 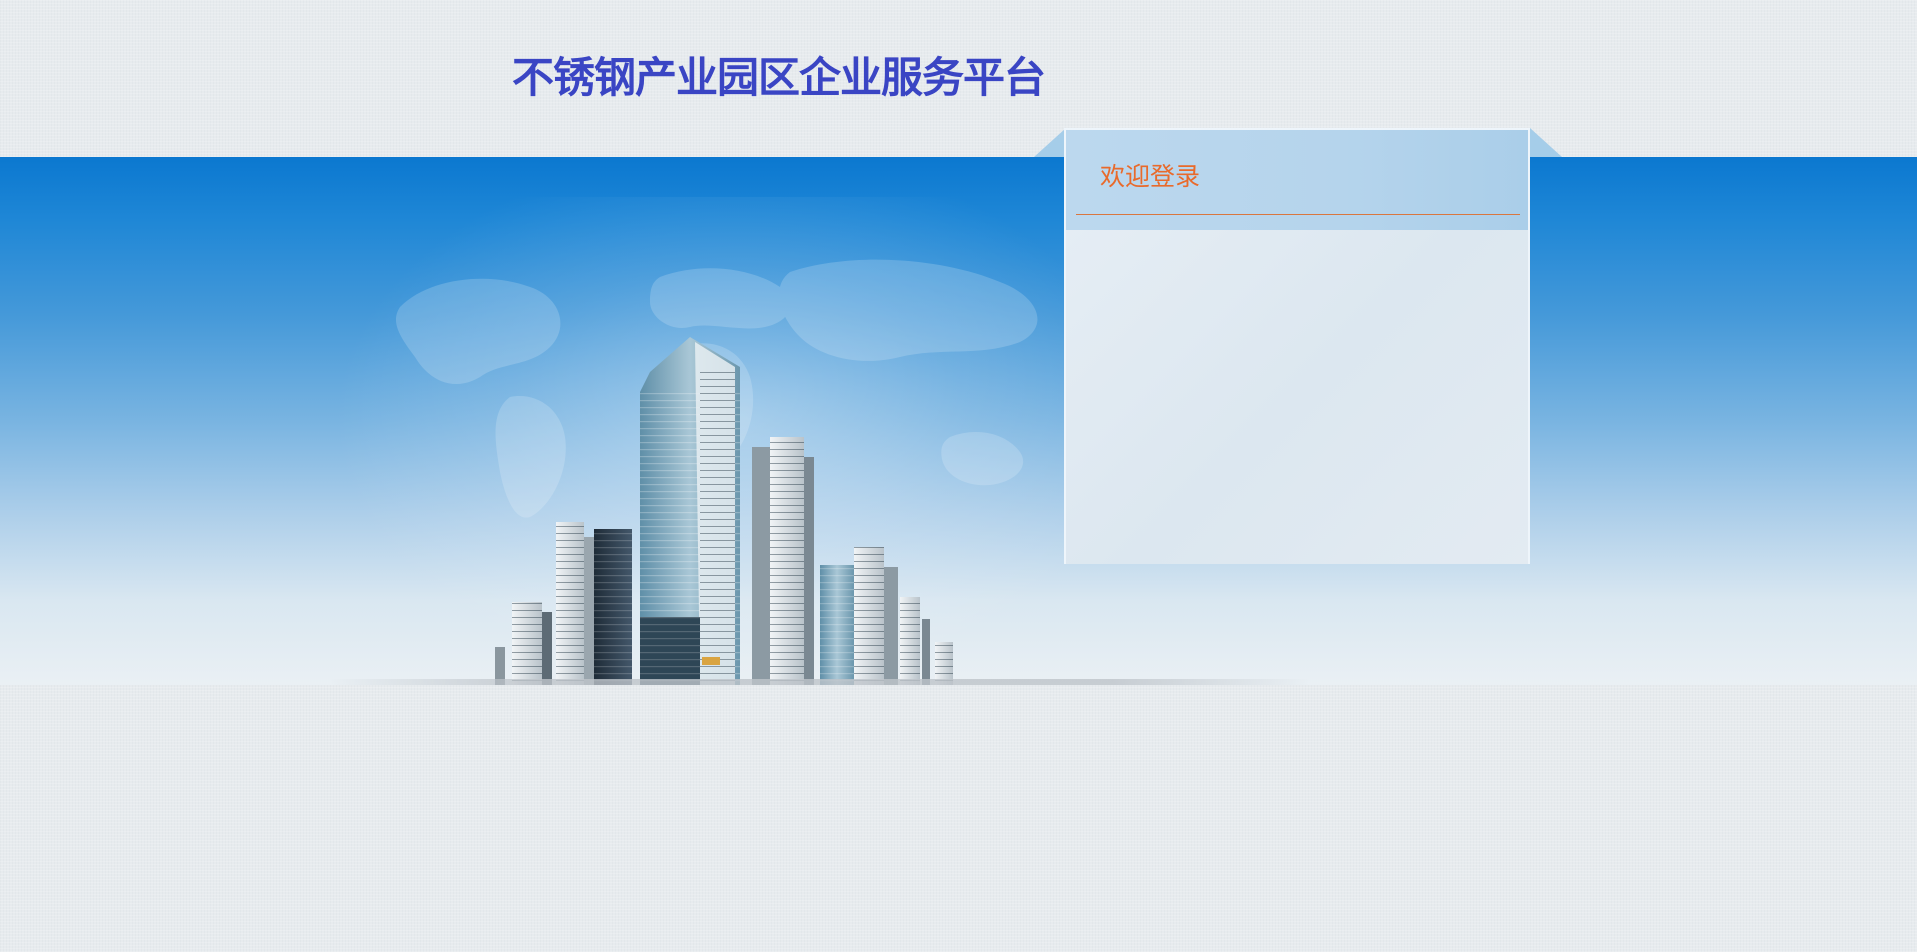 I want to click on panel-wing-left, so click(x=1050, y=142).